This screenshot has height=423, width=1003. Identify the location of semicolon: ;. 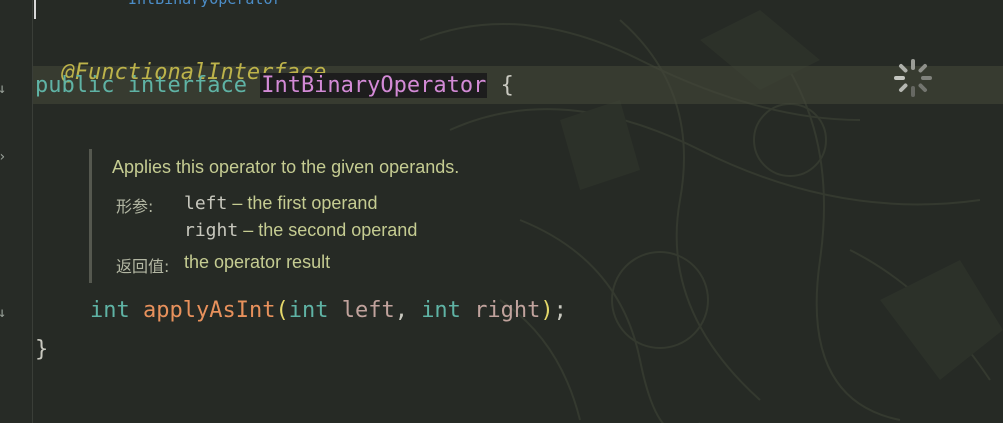
(560, 310).